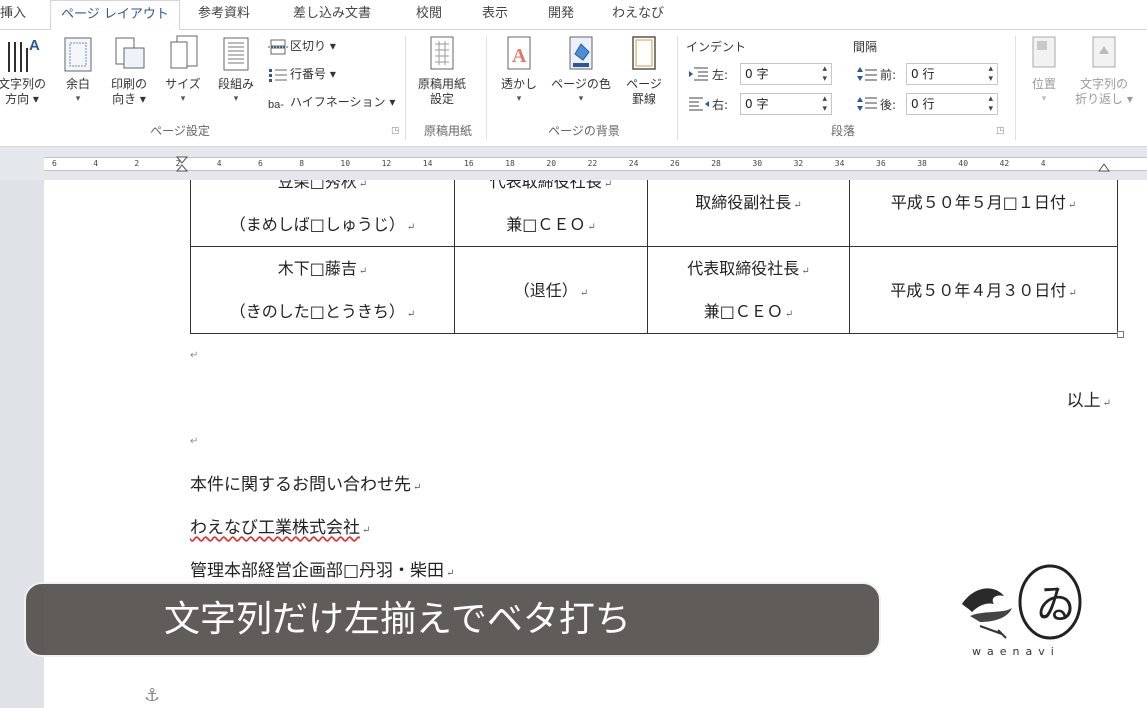 The width and height of the screenshot is (1147, 708). What do you see at coordinates (720, 75) in the screenshot?
I see `indent-left-label: 左:` at bounding box center [720, 75].